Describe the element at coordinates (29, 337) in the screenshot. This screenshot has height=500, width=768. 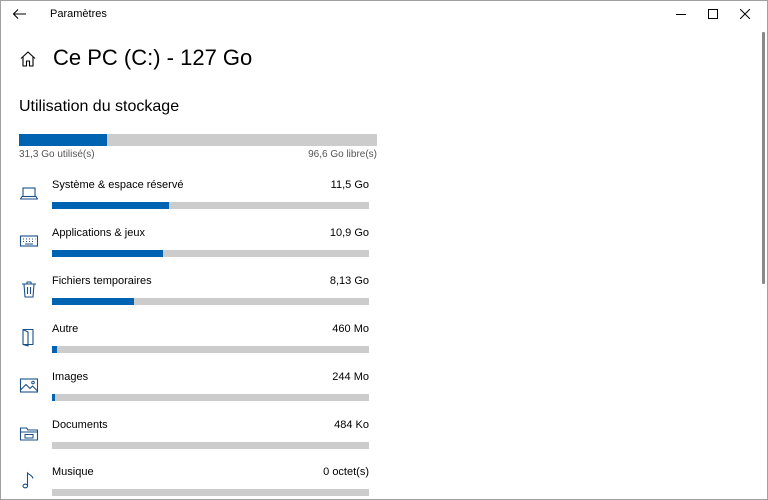
I see `book-icon` at that location.